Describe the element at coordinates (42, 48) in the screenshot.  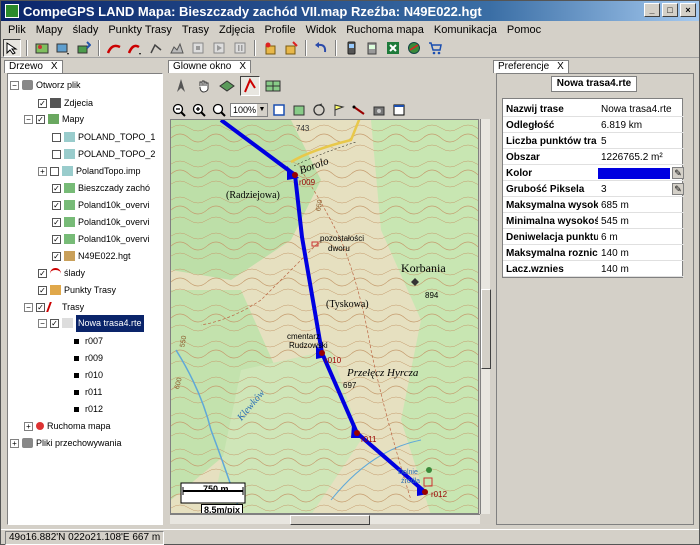
I see `map-icon` at that location.